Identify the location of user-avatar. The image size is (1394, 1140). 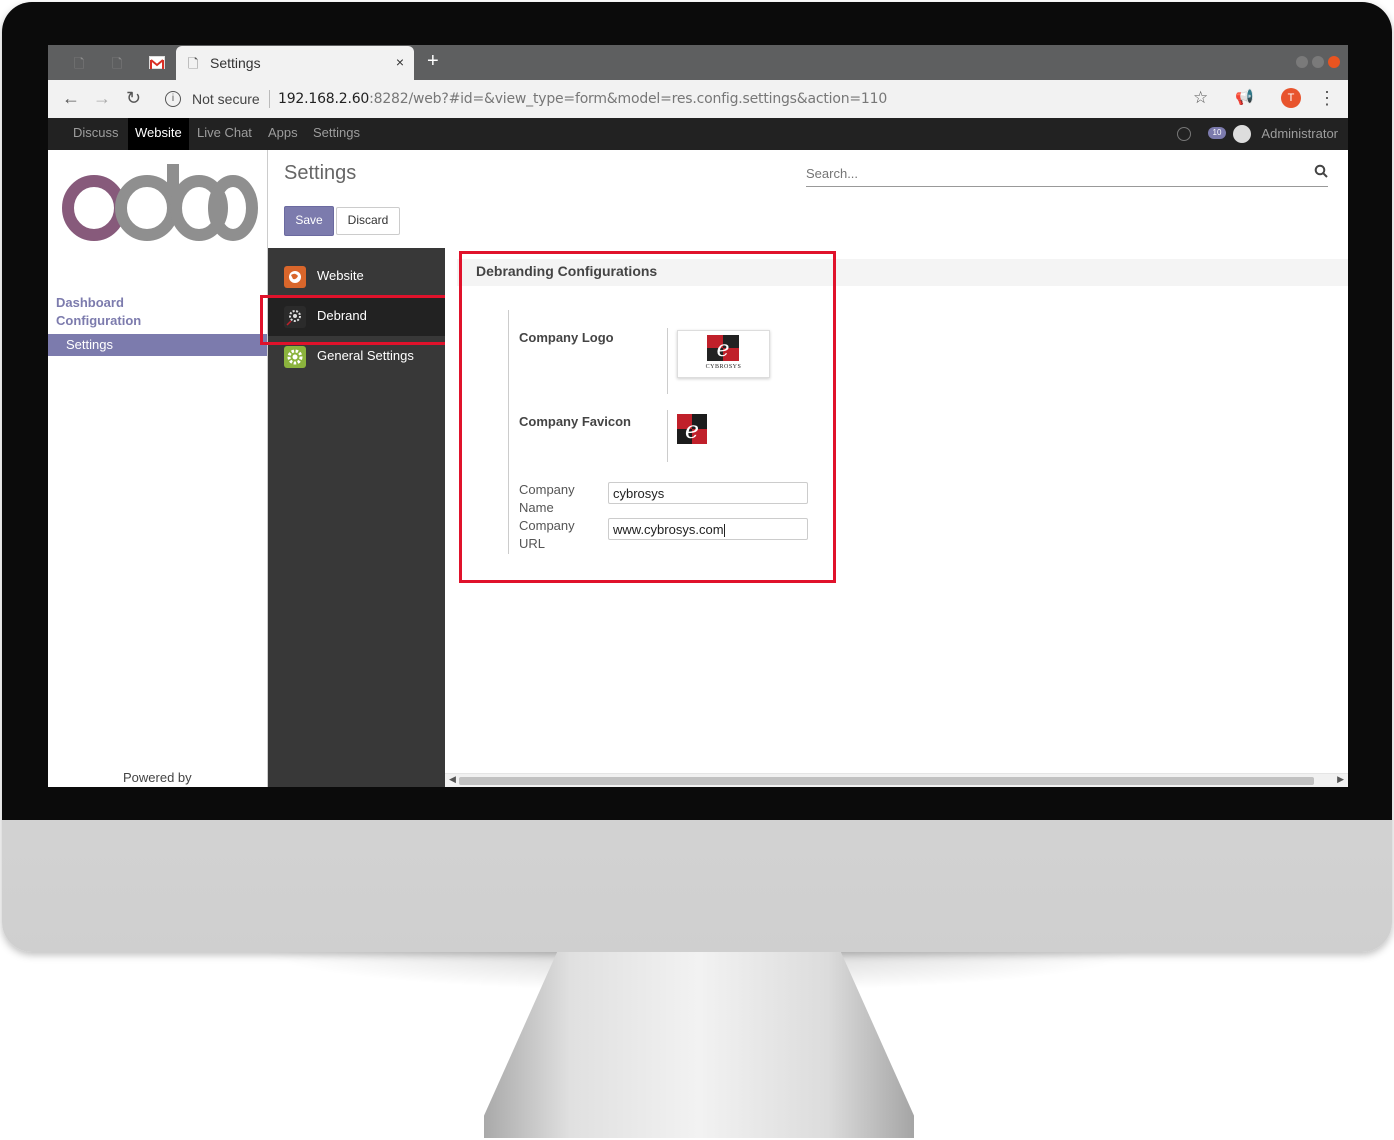
(1242, 134).